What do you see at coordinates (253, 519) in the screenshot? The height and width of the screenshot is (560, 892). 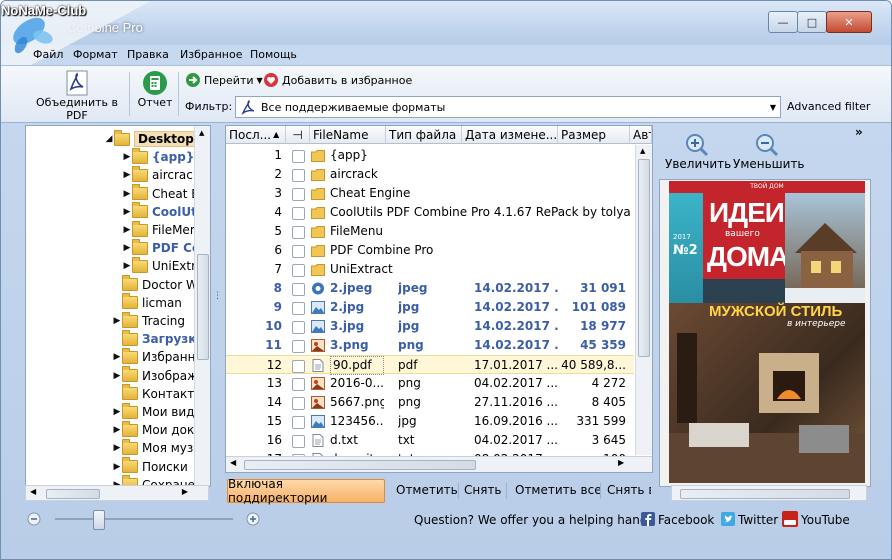 I see `zoom-plus-icon` at bounding box center [253, 519].